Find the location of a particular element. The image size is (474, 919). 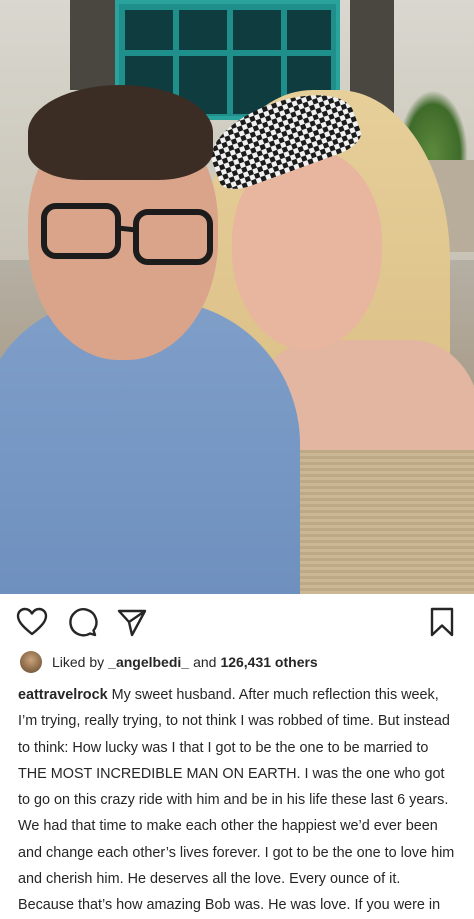

likes-count-link: 126,431 others is located at coordinates (268, 662).